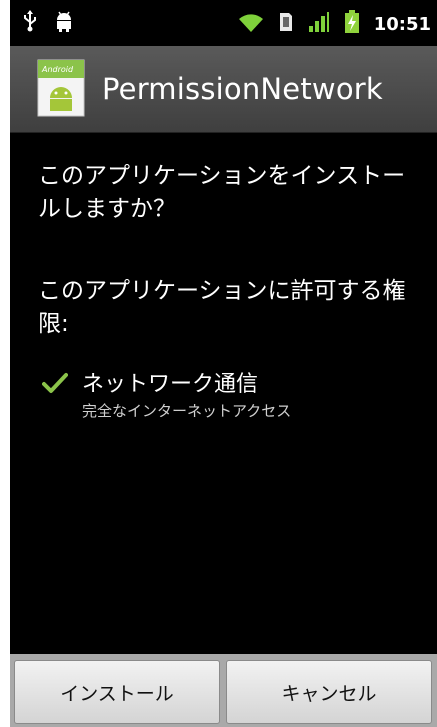  What do you see at coordinates (55, 383) in the screenshot?
I see `check-icon` at bounding box center [55, 383].